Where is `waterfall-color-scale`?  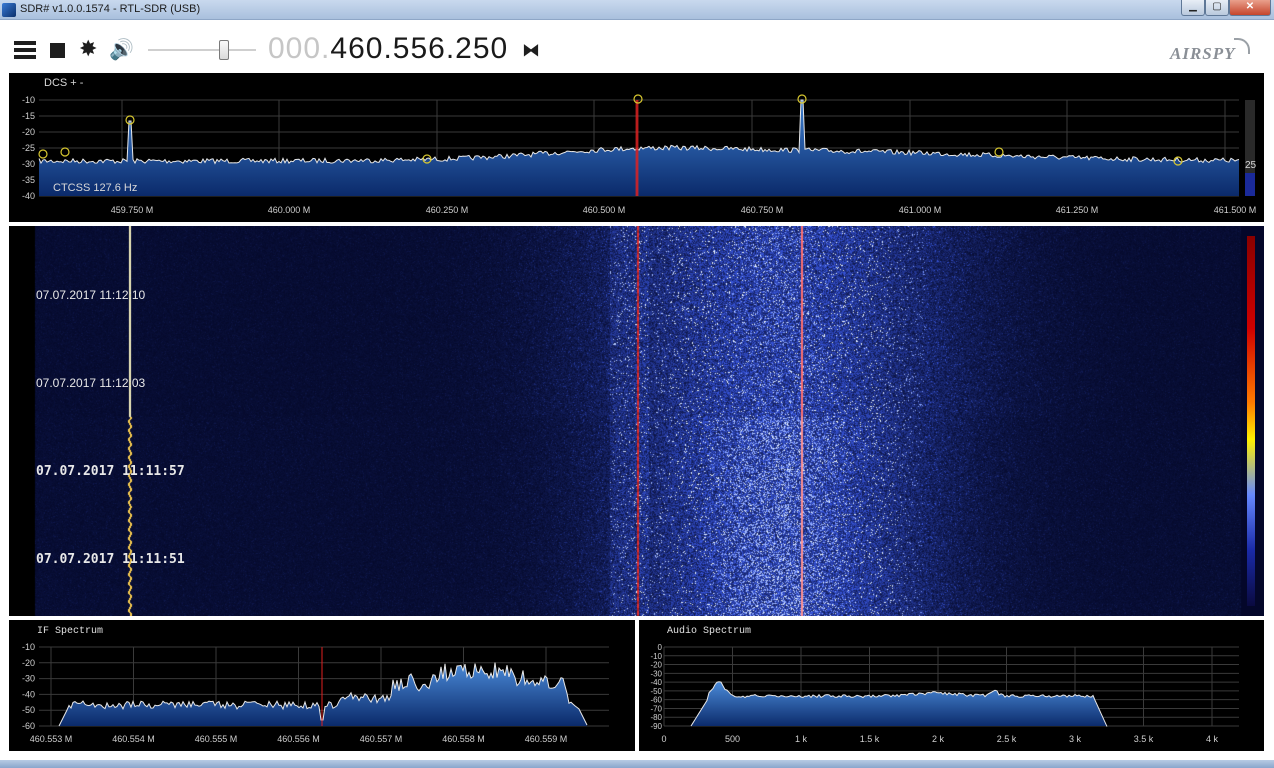 waterfall-color-scale is located at coordinates (1251, 421).